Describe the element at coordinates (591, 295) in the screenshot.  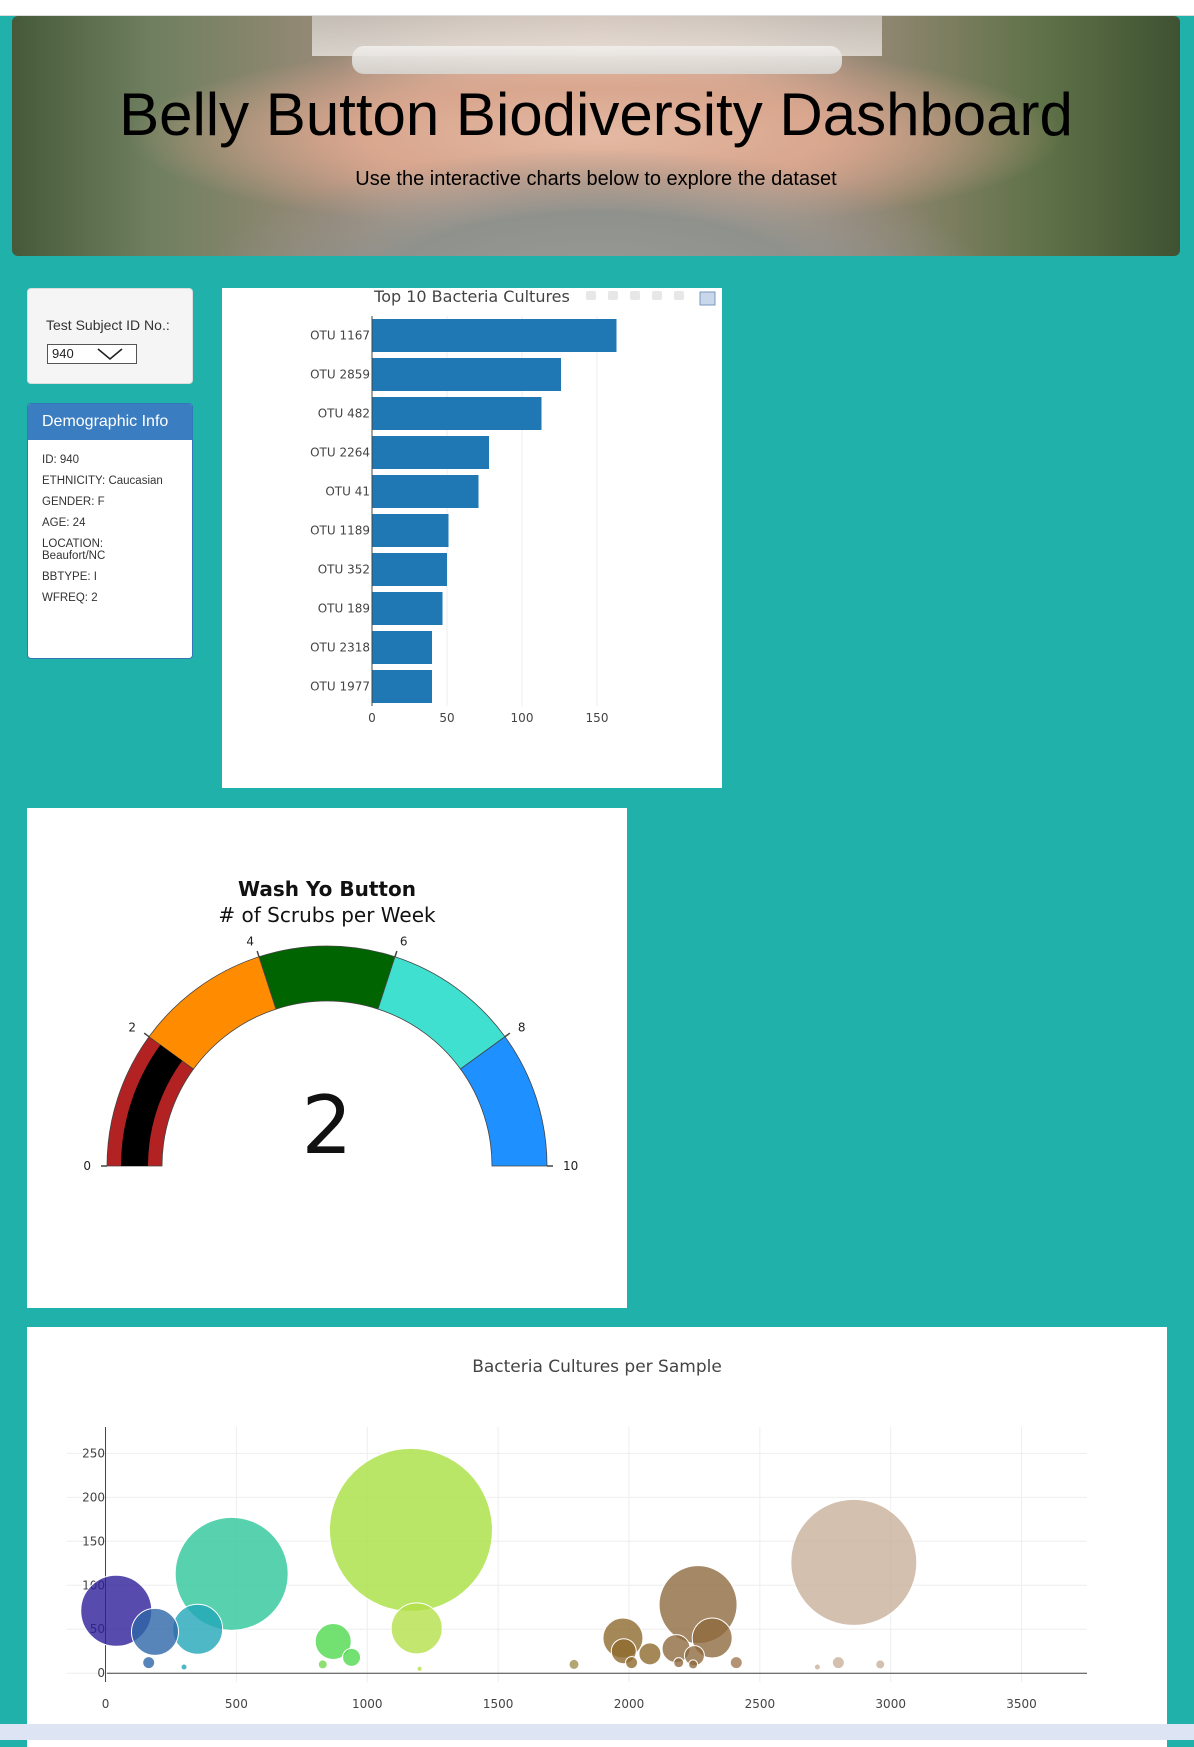
I see `camera-icon` at that location.